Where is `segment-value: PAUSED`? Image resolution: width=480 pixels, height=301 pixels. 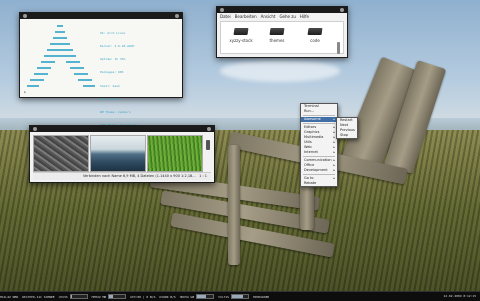 segment-value: PAUSED is located at coordinates (264, 296).